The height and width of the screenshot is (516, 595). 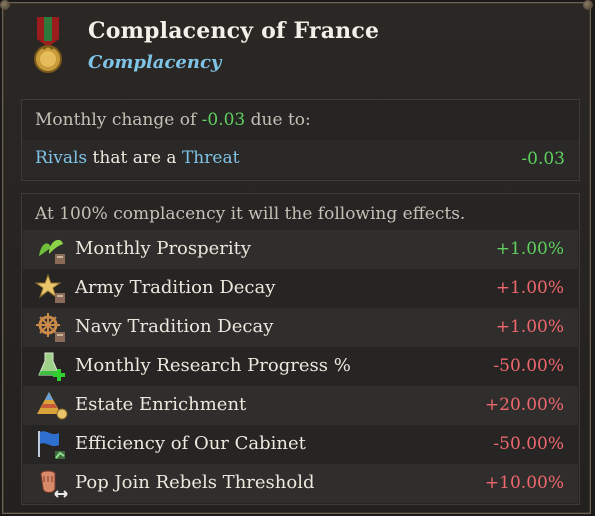 What do you see at coordinates (278, 120) in the screenshot?
I see `monthly-change-suffix: due to:` at bounding box center [278, 120].